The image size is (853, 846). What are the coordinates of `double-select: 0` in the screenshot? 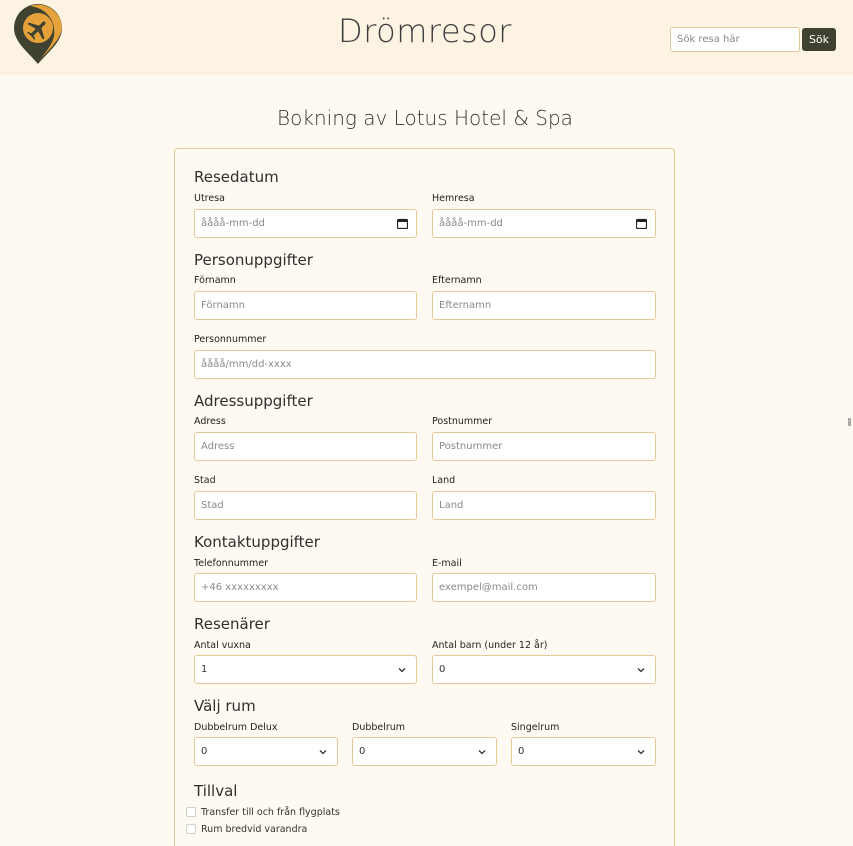 It's located at (424, 751).